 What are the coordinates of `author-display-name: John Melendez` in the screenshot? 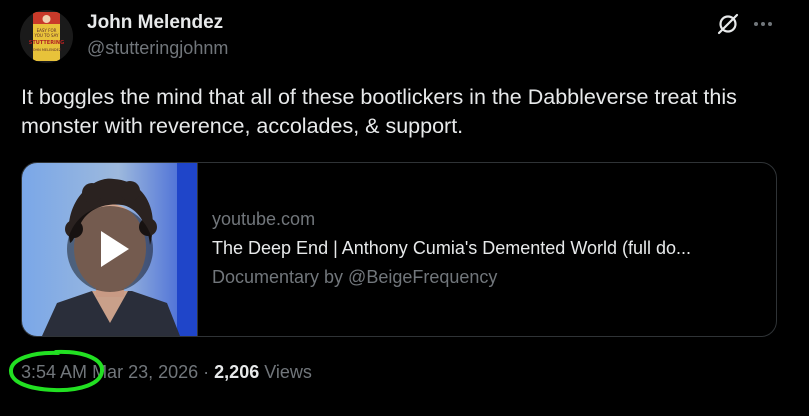 It's located at (155, 23).